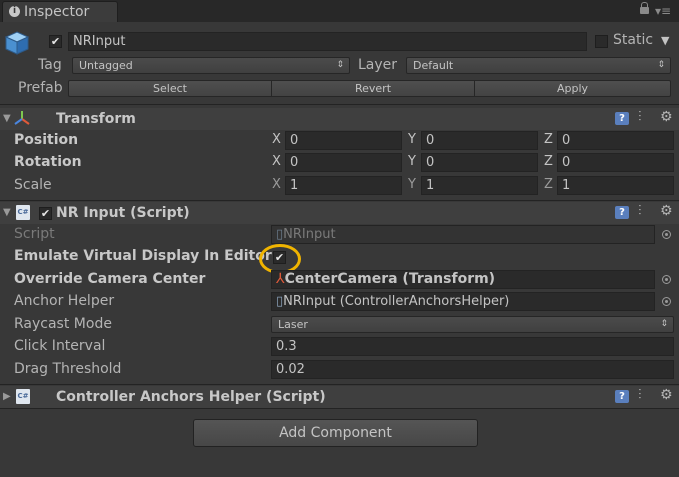 The image size is (679, 477). I want to click on script-label: Script, so click(34, 234).